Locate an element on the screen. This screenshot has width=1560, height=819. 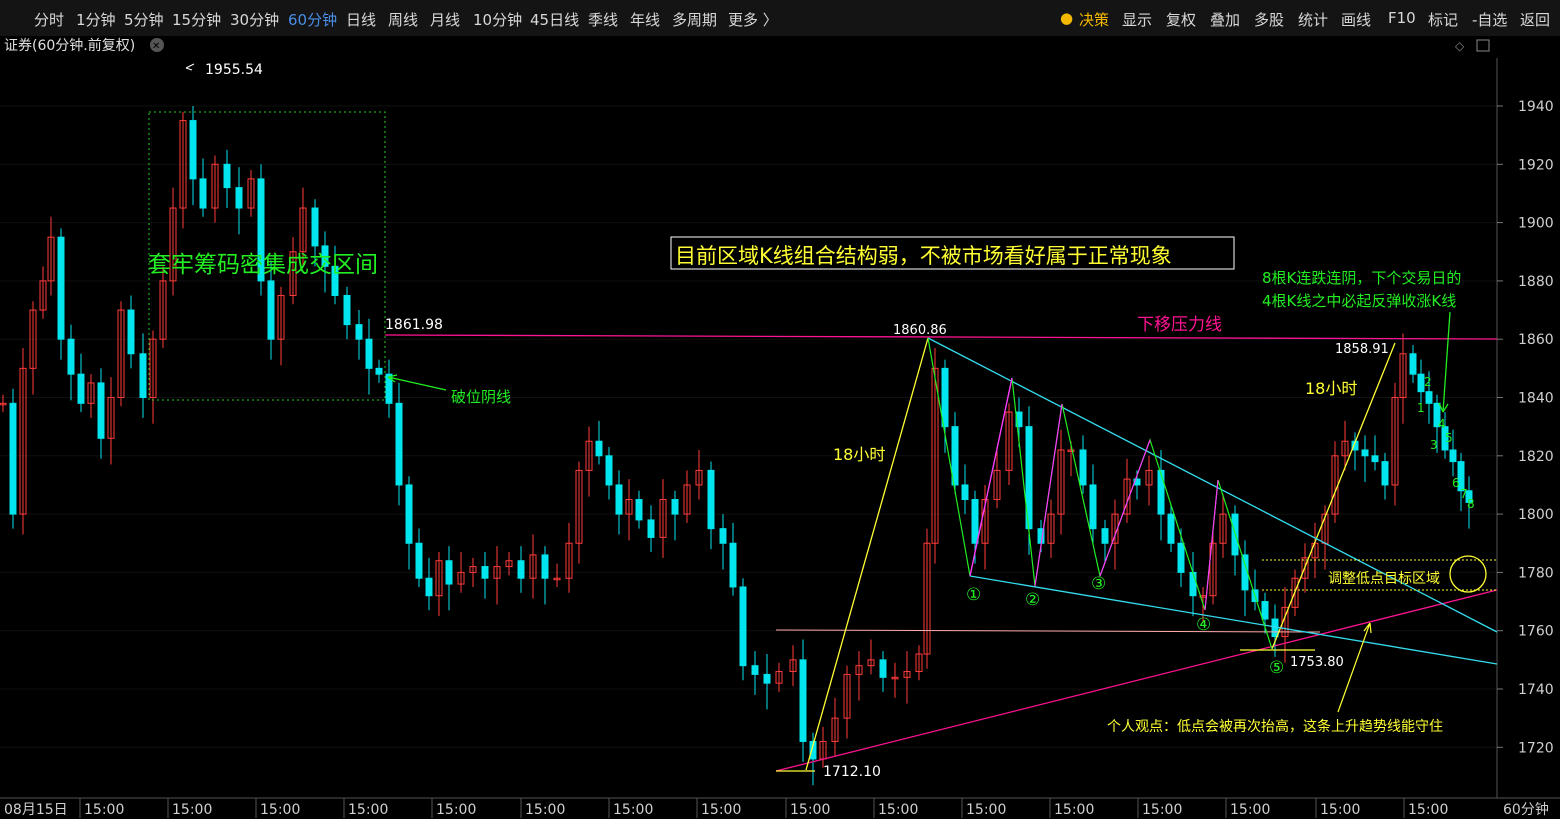
interval-tab-day: 日线 is located at coordinates (361, 19).